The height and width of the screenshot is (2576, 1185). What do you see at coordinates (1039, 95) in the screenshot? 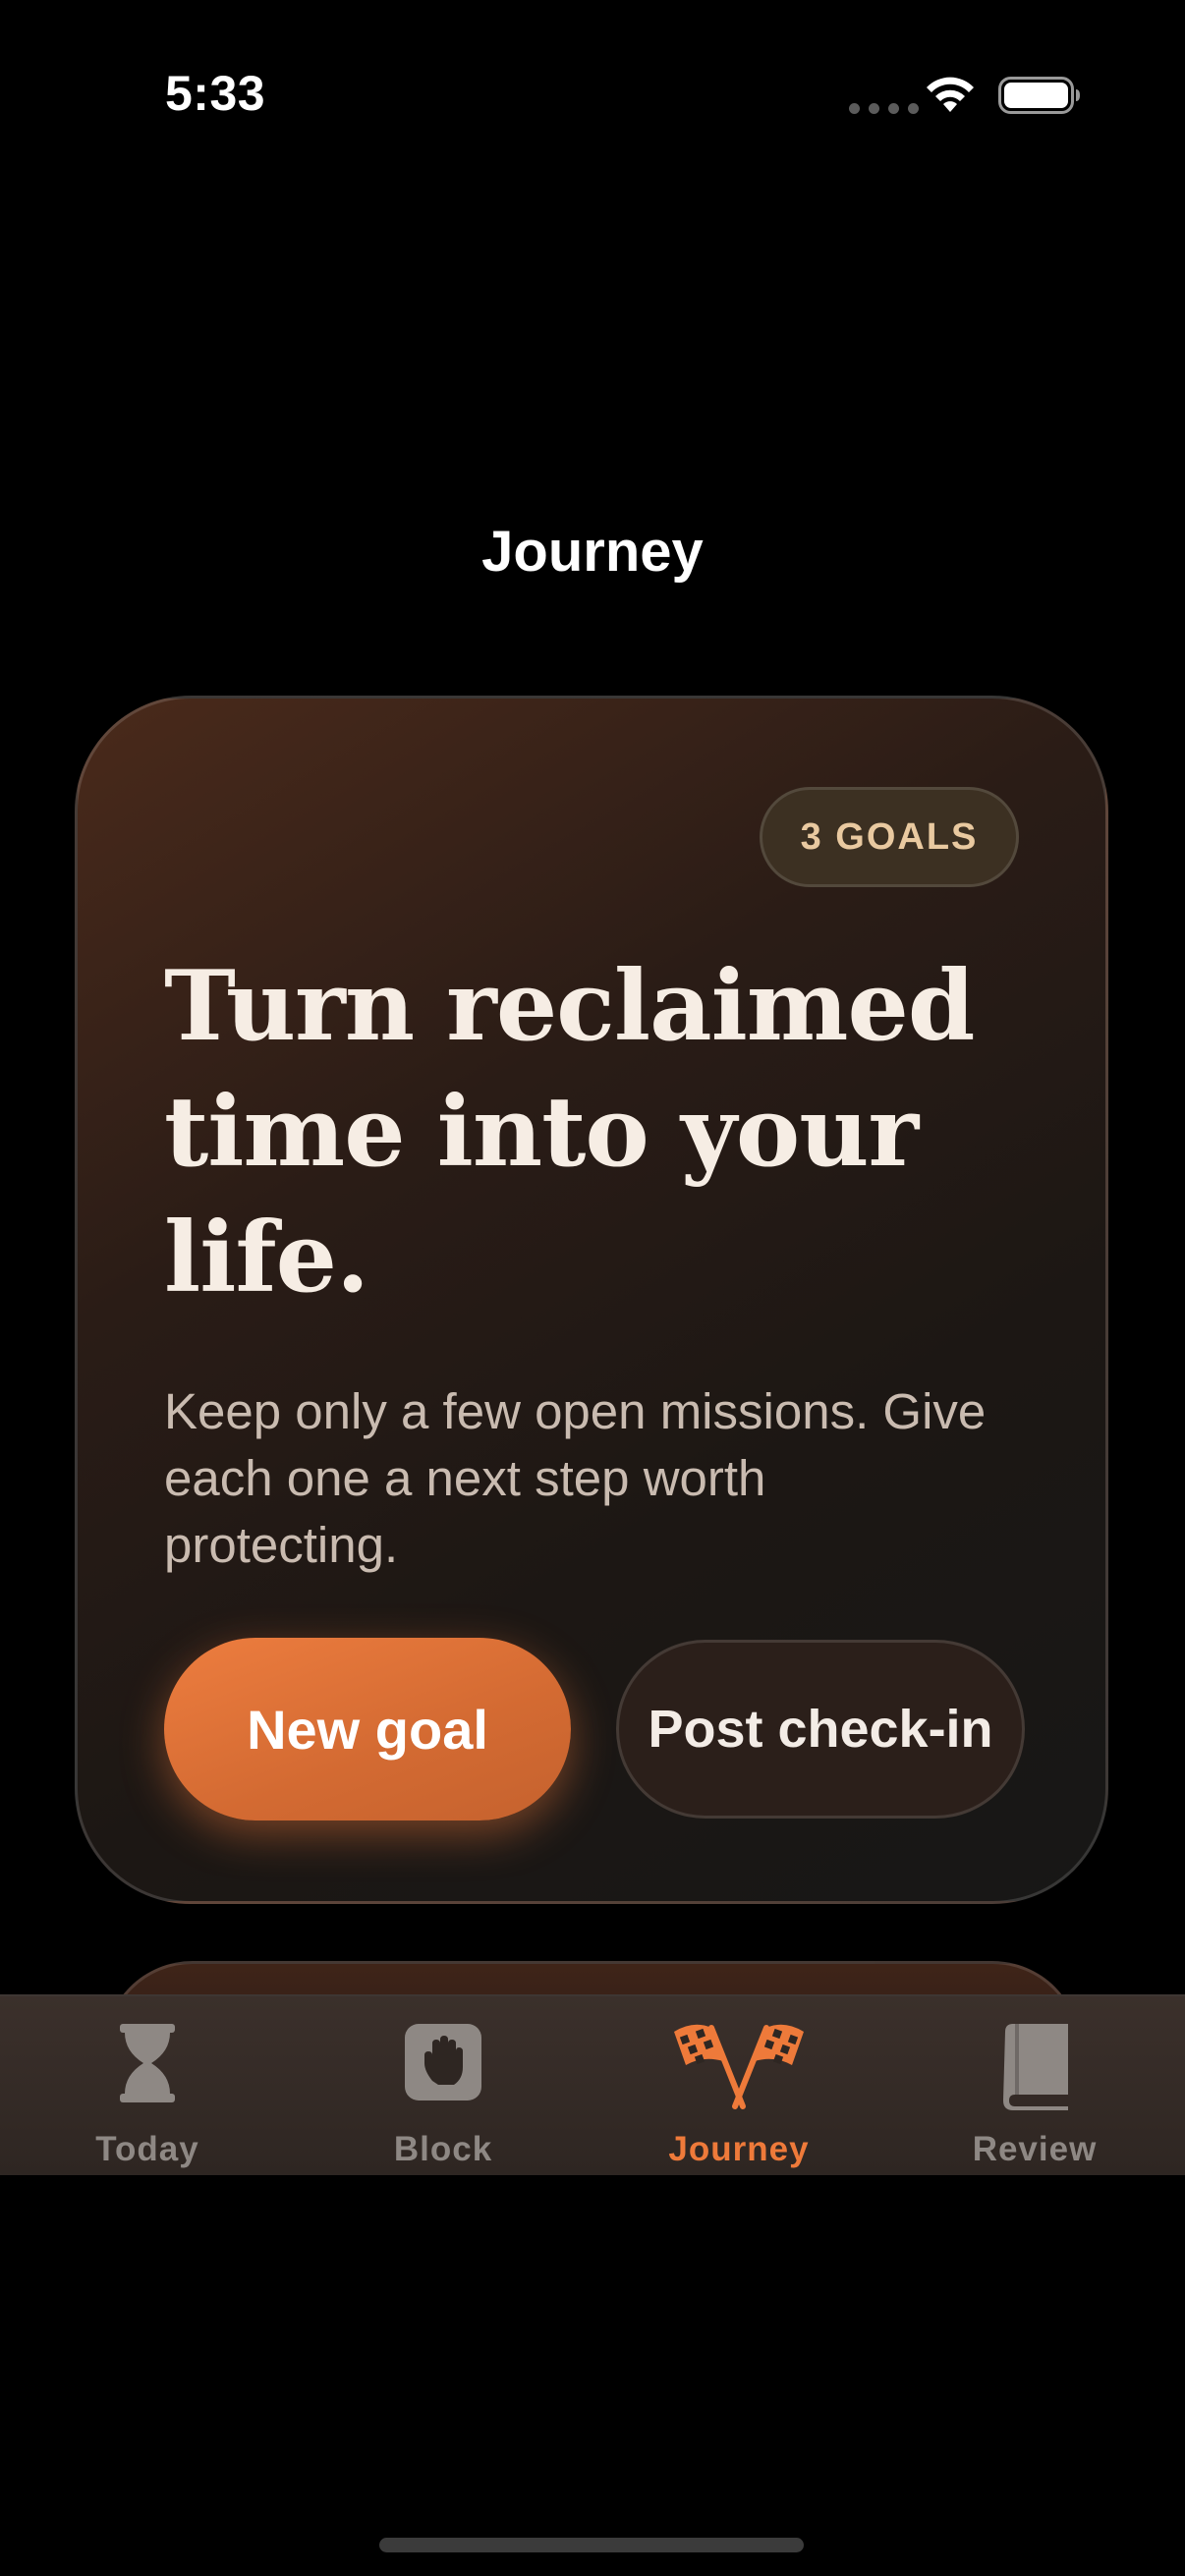
I see `battery-icon` at bounding box center [1039, 95].